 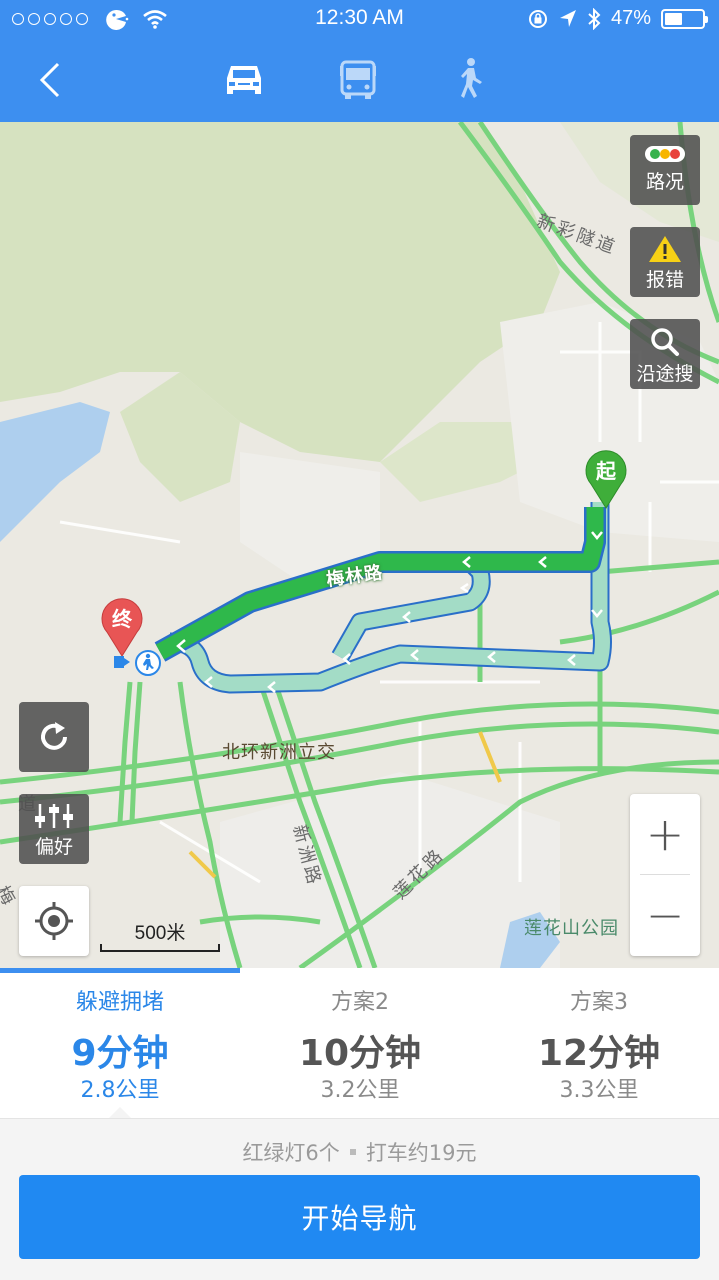 What do you see at coordinates (606, 471) in the screenshot?
I see `start-pin-label: 起` at bounding box center [606, 471].